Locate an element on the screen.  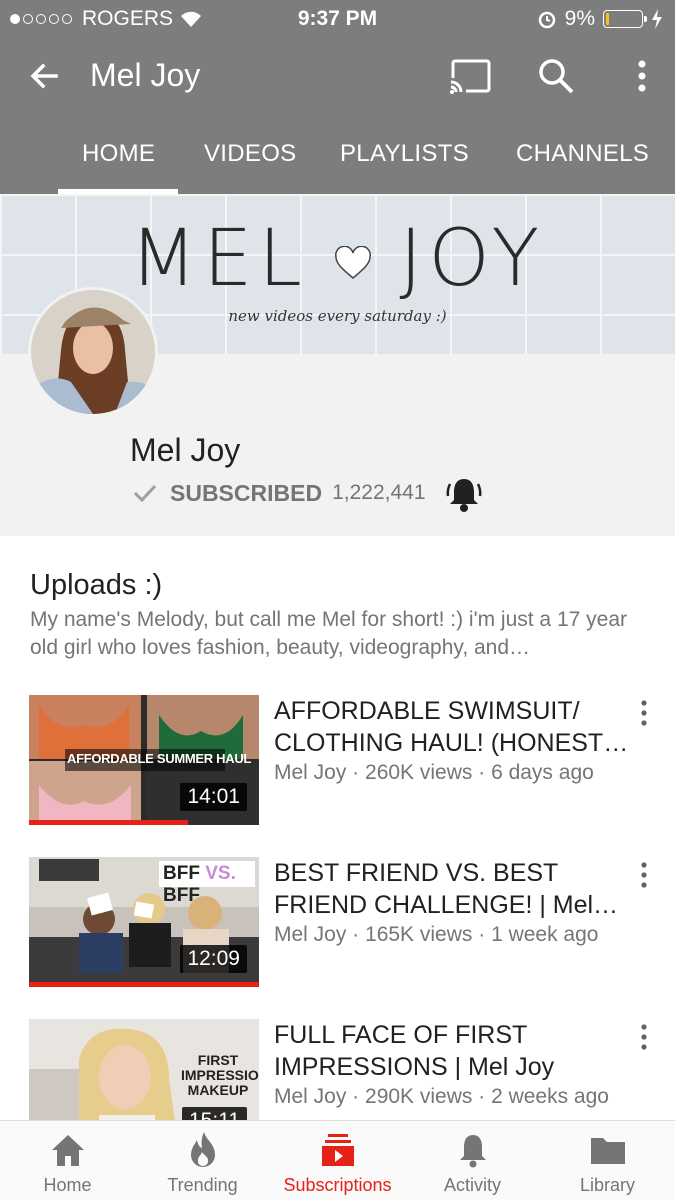
folder-icon is located at coordinates (608, 1151).